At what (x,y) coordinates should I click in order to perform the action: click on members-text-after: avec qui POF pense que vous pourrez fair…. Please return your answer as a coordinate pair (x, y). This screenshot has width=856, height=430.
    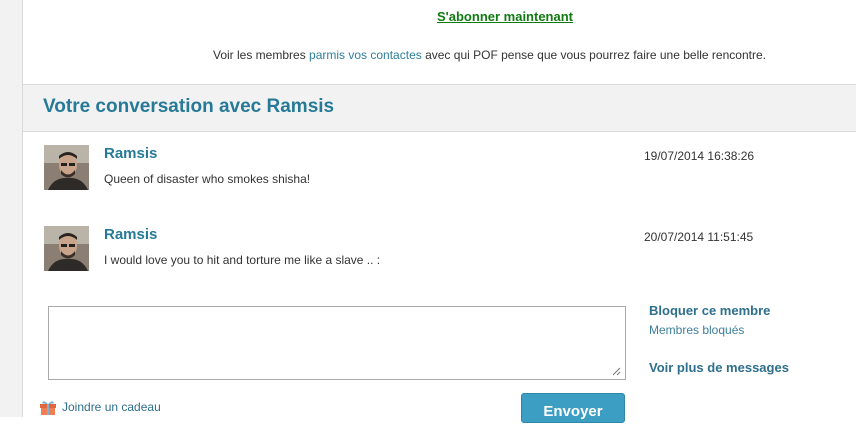
    Looking at the image, I should click on (593, 55).